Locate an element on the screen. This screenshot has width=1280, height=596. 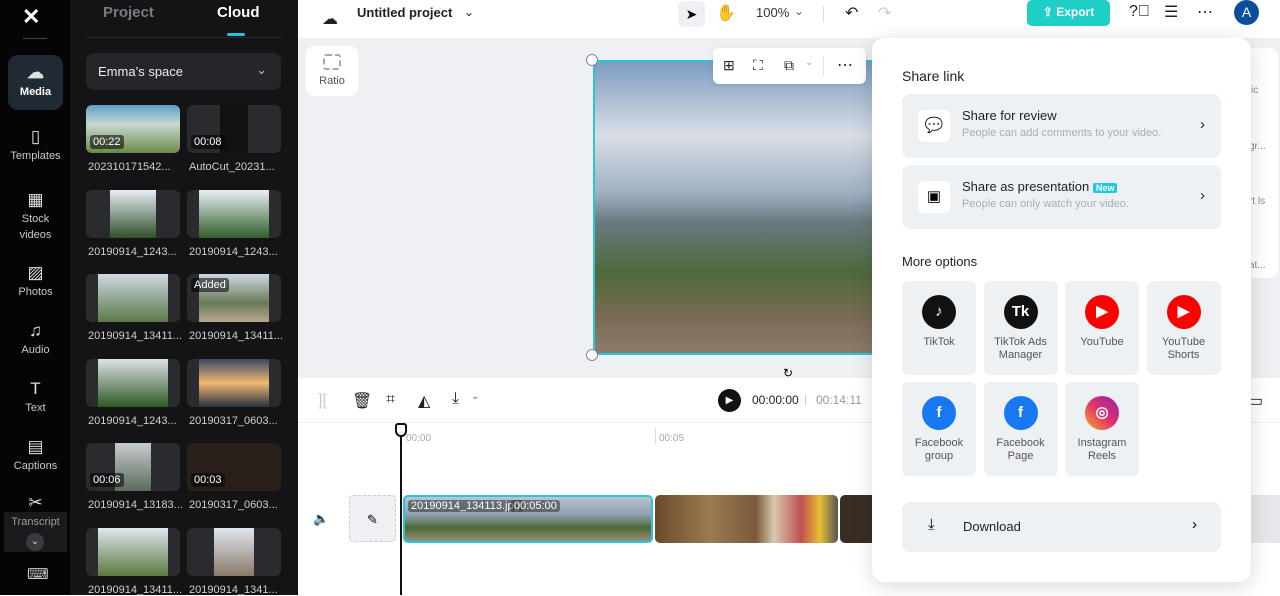
hand-tool-icon: ✋ is located at coordinates (726, 13).